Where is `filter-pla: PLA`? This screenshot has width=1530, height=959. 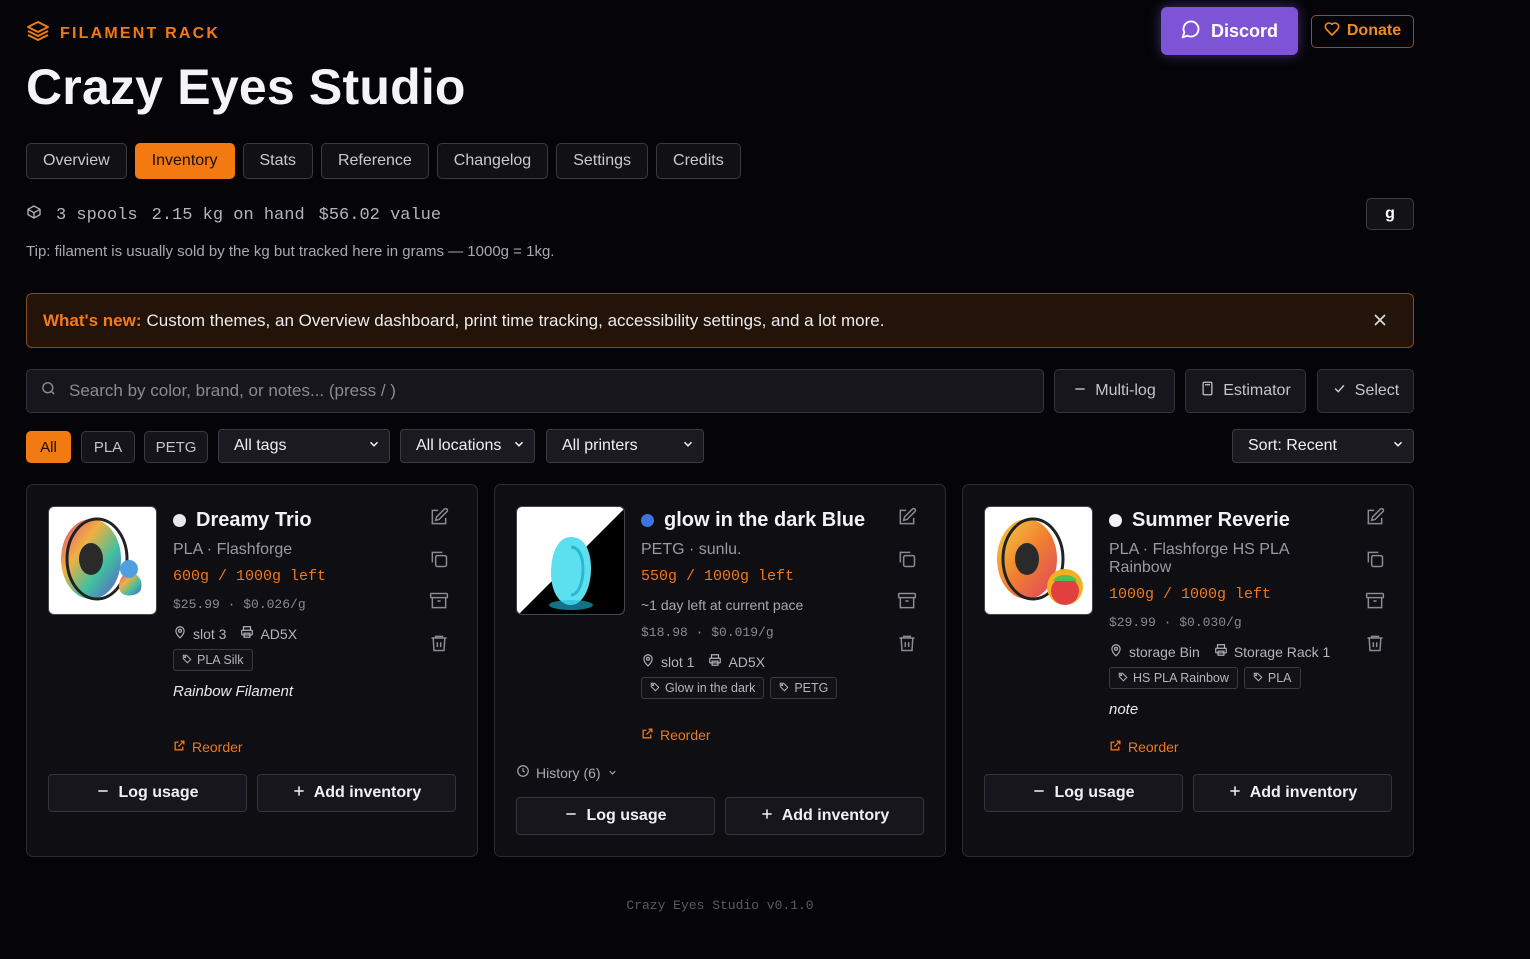
filter-pla: PLA is located at coordinates (108, 447).